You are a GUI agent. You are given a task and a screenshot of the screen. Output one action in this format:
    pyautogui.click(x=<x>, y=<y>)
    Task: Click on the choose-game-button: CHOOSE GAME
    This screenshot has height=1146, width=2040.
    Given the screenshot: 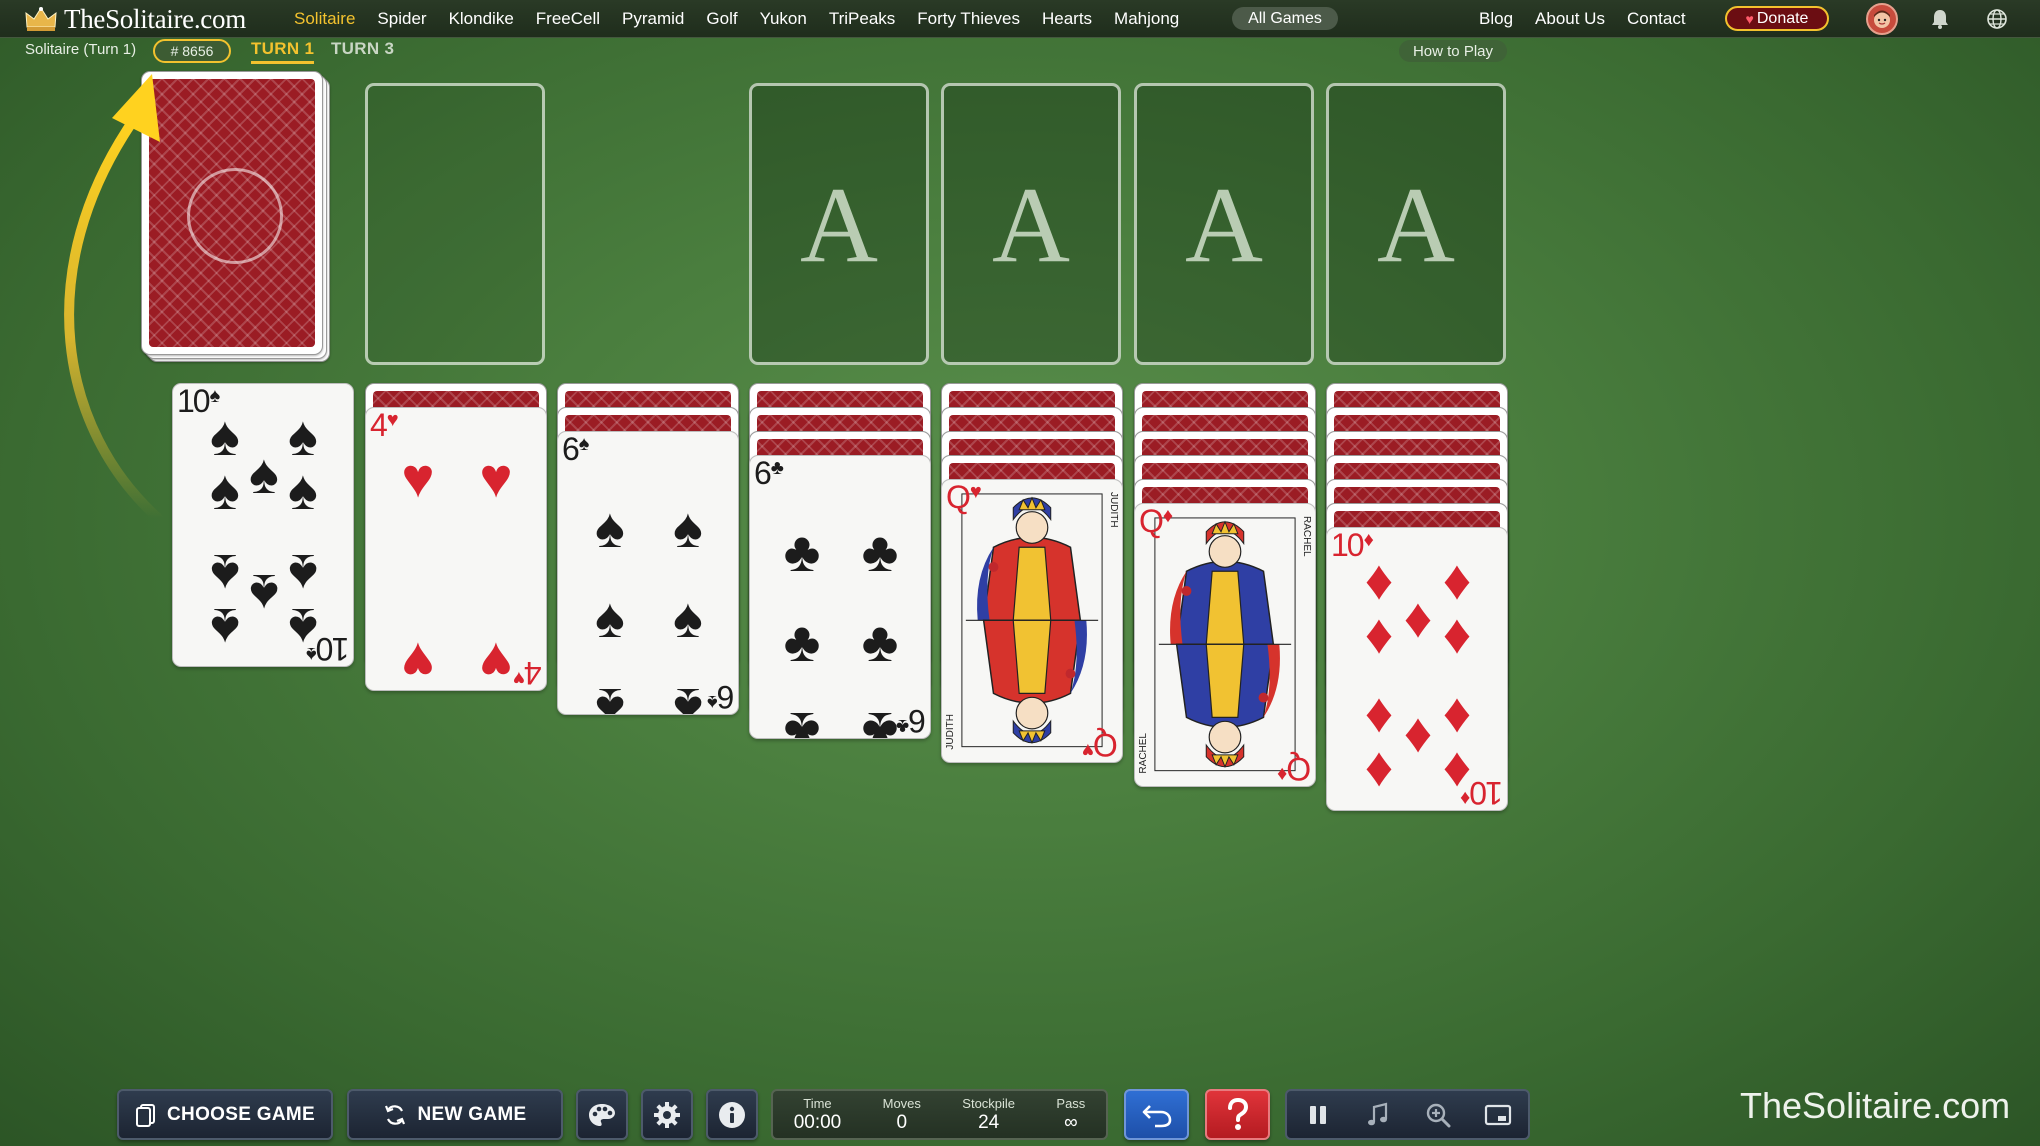 What is the action you would take?
    pyautogui.click(x=225, y=1114)
    